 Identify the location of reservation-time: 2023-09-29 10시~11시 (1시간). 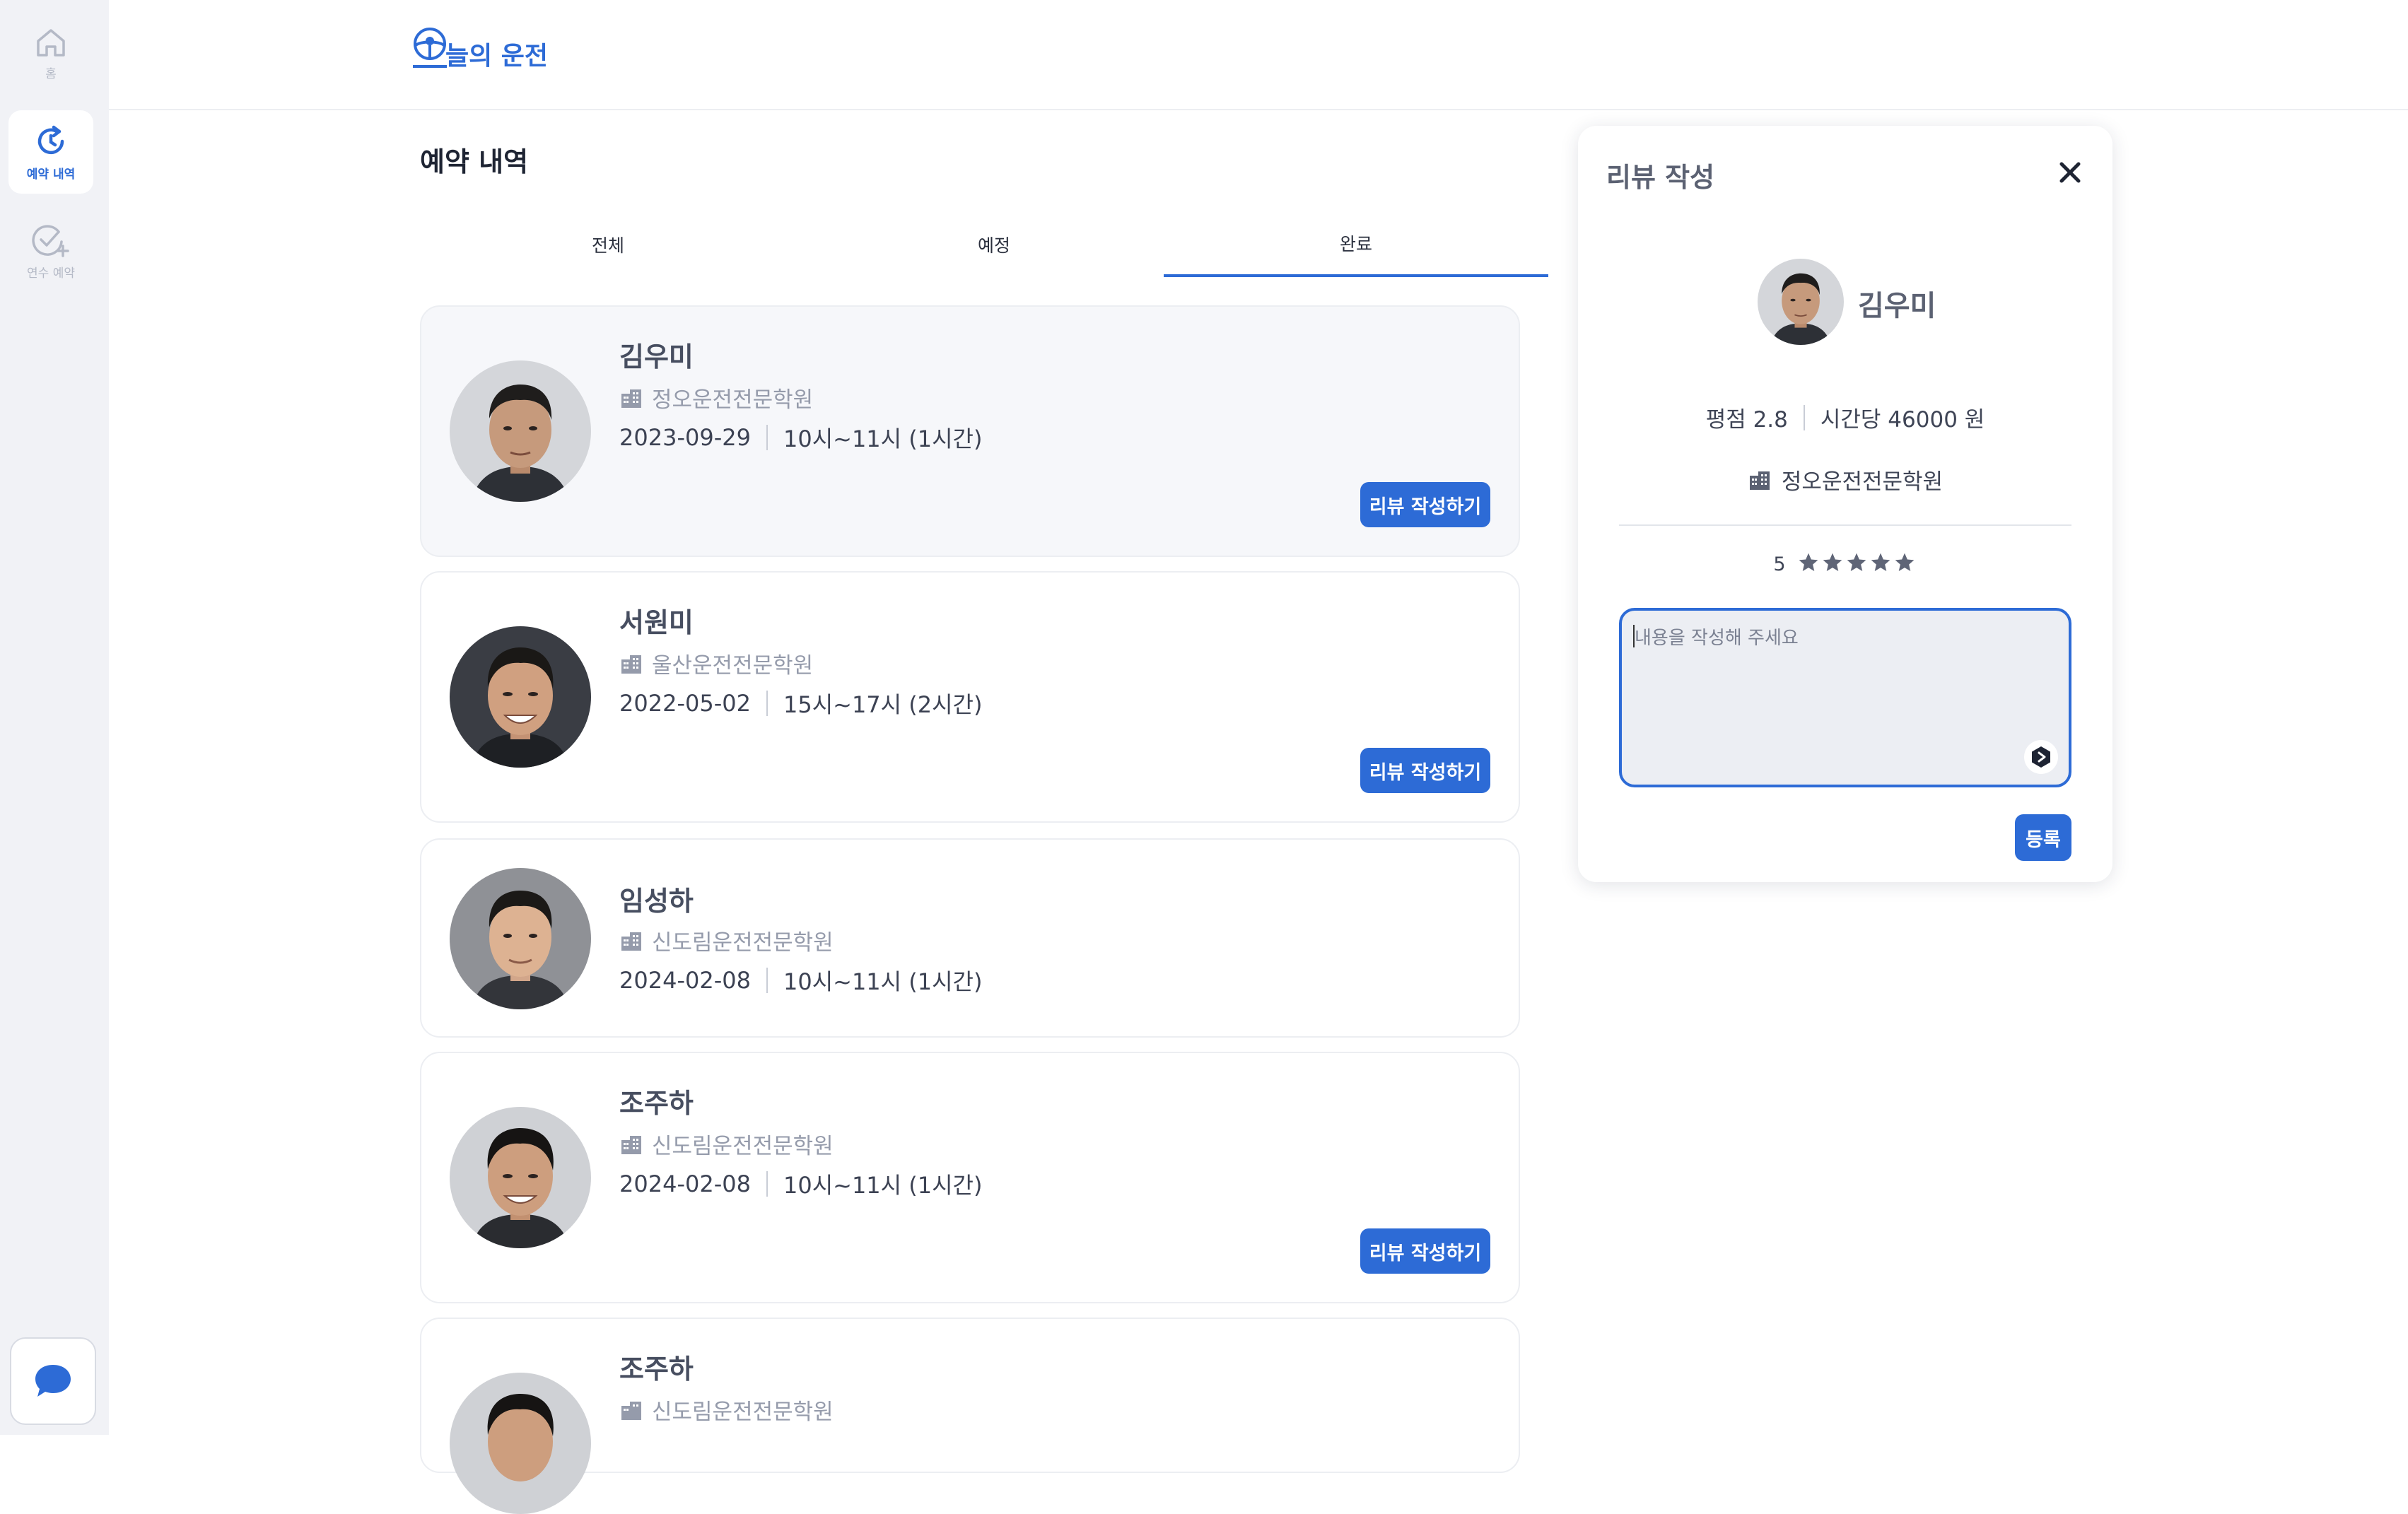
(800, 437).